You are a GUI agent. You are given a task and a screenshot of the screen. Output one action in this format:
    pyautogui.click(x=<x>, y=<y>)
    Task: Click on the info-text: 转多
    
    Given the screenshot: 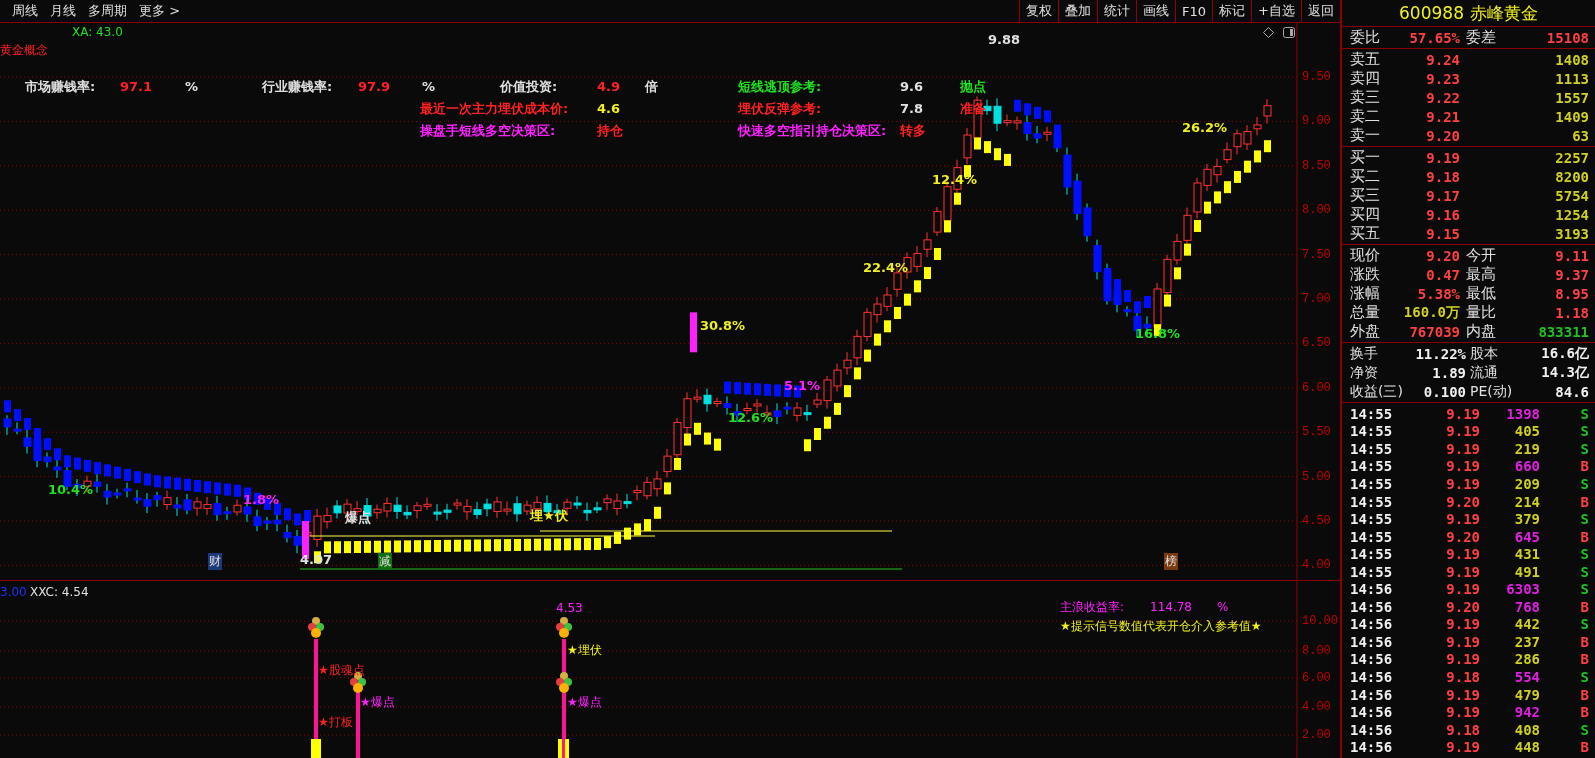 What is the action you would take?
    pyautogui.click(x=913, y=131)
    